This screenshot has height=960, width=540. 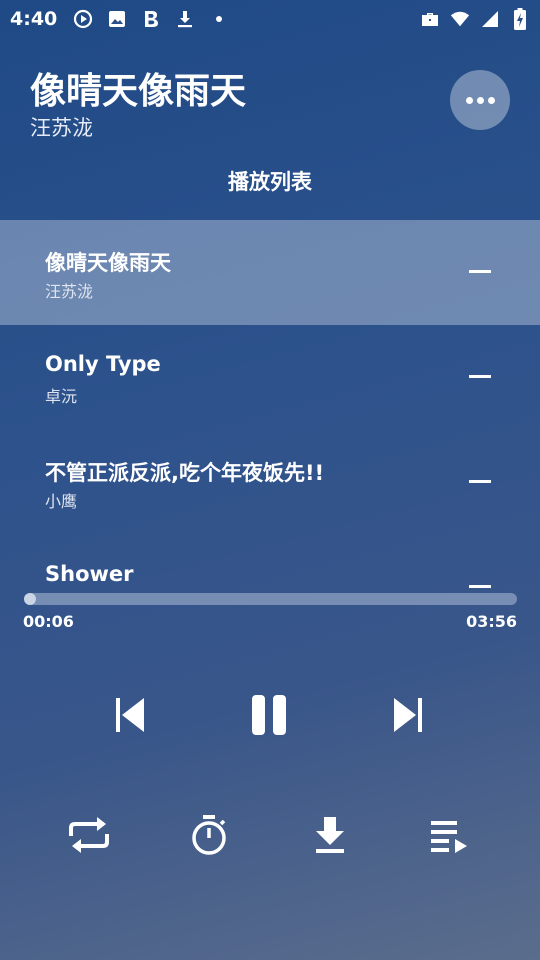 I want to click on status-notification-icons, so click(x=151, y=19).